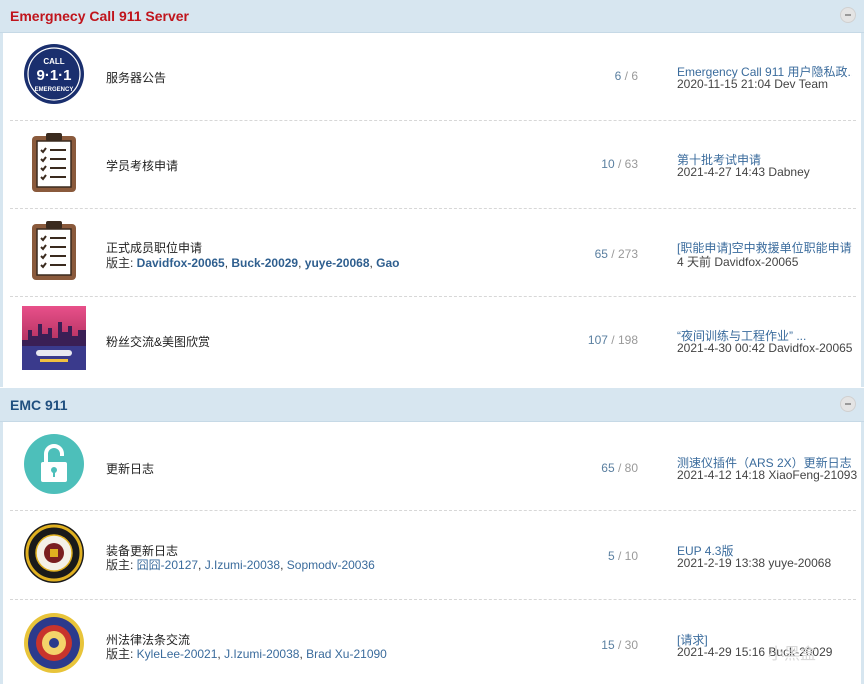 Image resolution: width=864 pixels, height=687 pixels. I want to click on fan-art-image-icon, so click(54, 338).